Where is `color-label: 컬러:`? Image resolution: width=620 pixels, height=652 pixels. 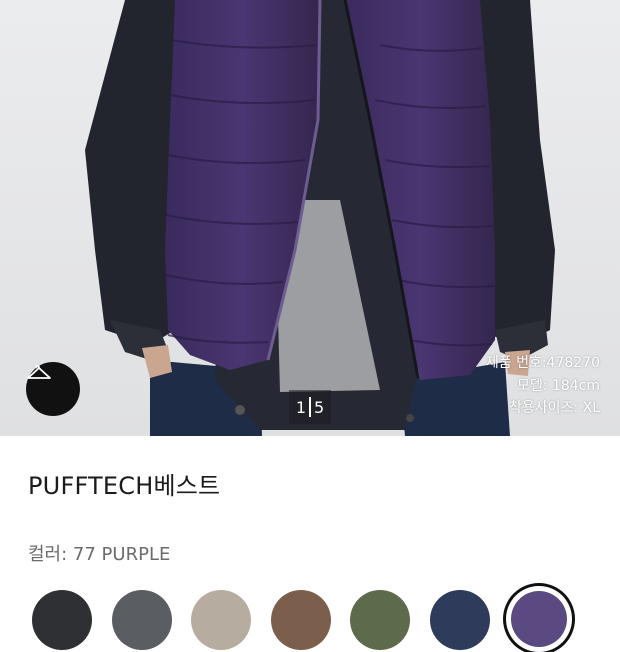 color-label: 컬러: is located at coordinates (48, 554).